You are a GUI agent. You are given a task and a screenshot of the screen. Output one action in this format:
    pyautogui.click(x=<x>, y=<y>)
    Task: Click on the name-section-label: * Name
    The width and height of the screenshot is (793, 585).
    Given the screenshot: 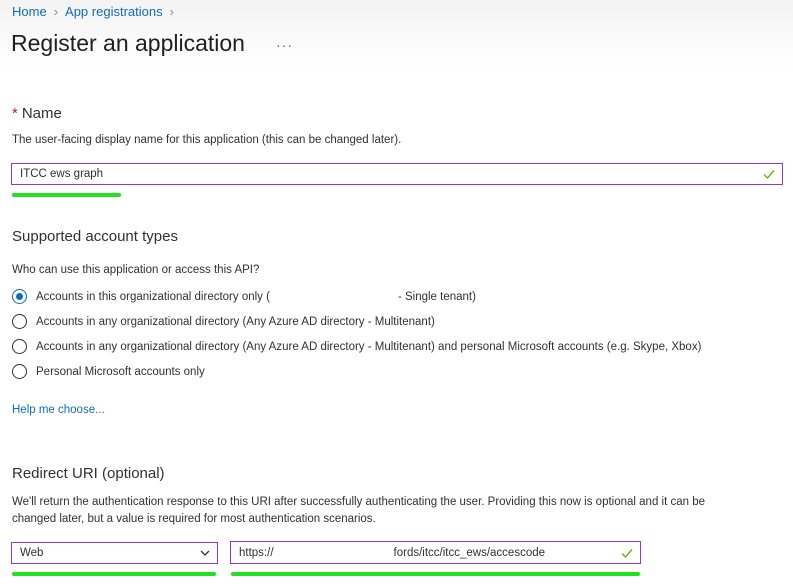 What is the action you would take?
    pyautogui.click(x=37, y=113)
    